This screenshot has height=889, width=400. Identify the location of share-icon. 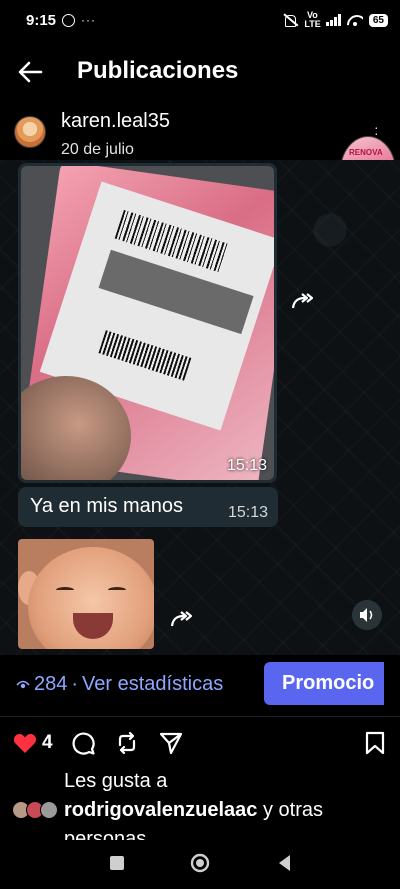
(171, 743).